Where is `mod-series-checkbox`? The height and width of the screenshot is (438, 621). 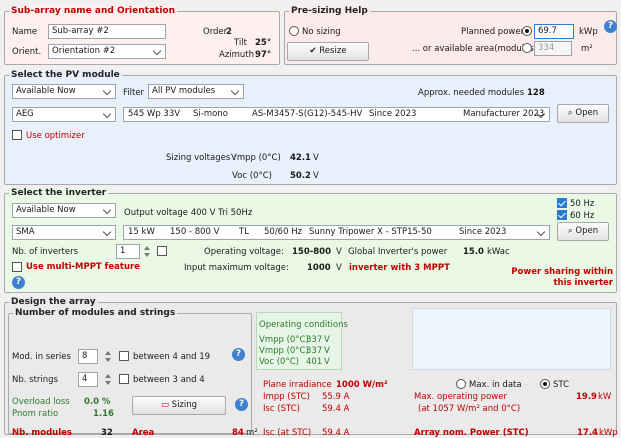 mod-series-checkbox is located at coordinates (124, 356).